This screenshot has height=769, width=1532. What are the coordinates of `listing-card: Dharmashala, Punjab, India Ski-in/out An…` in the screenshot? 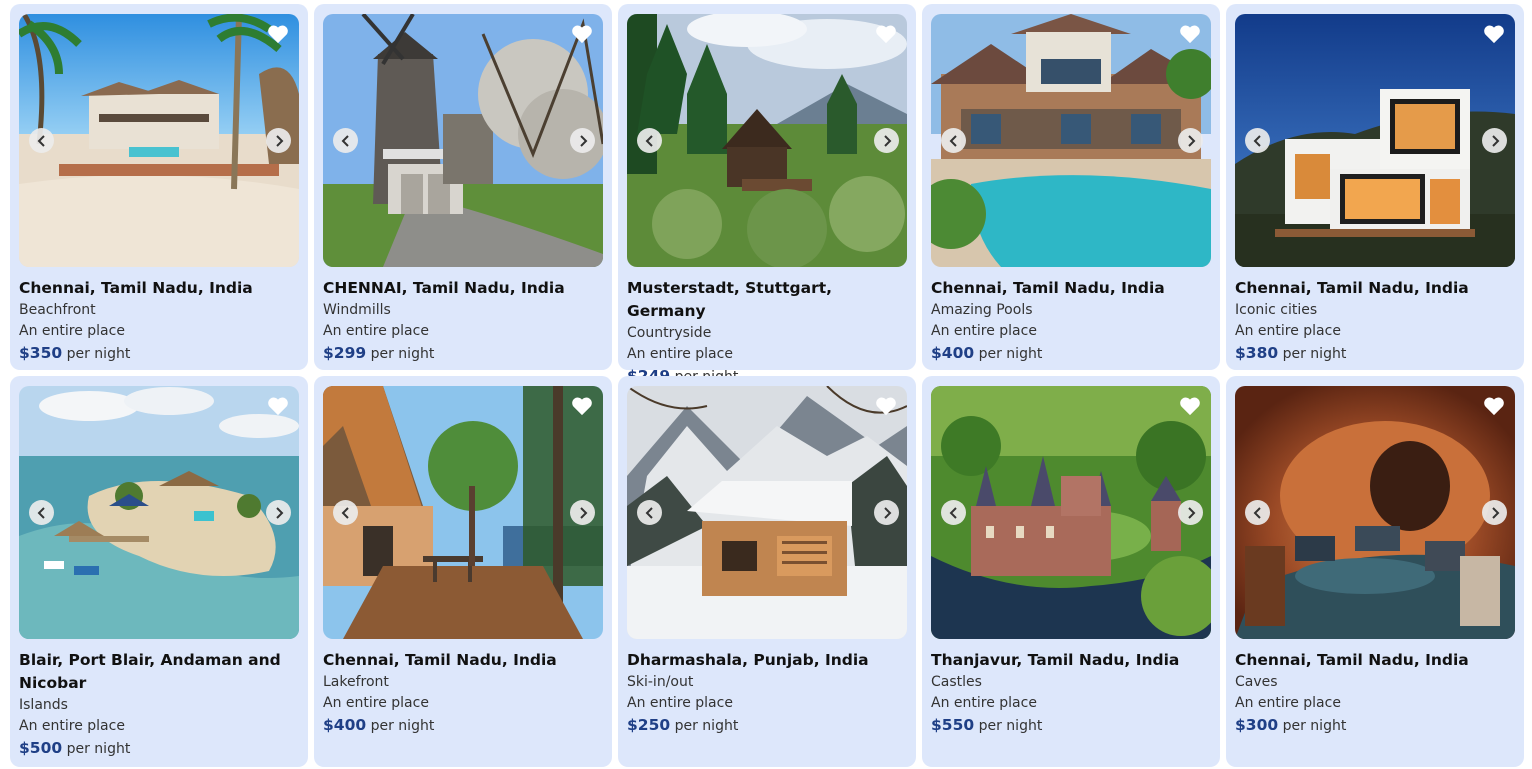 It's located at (767, 571).